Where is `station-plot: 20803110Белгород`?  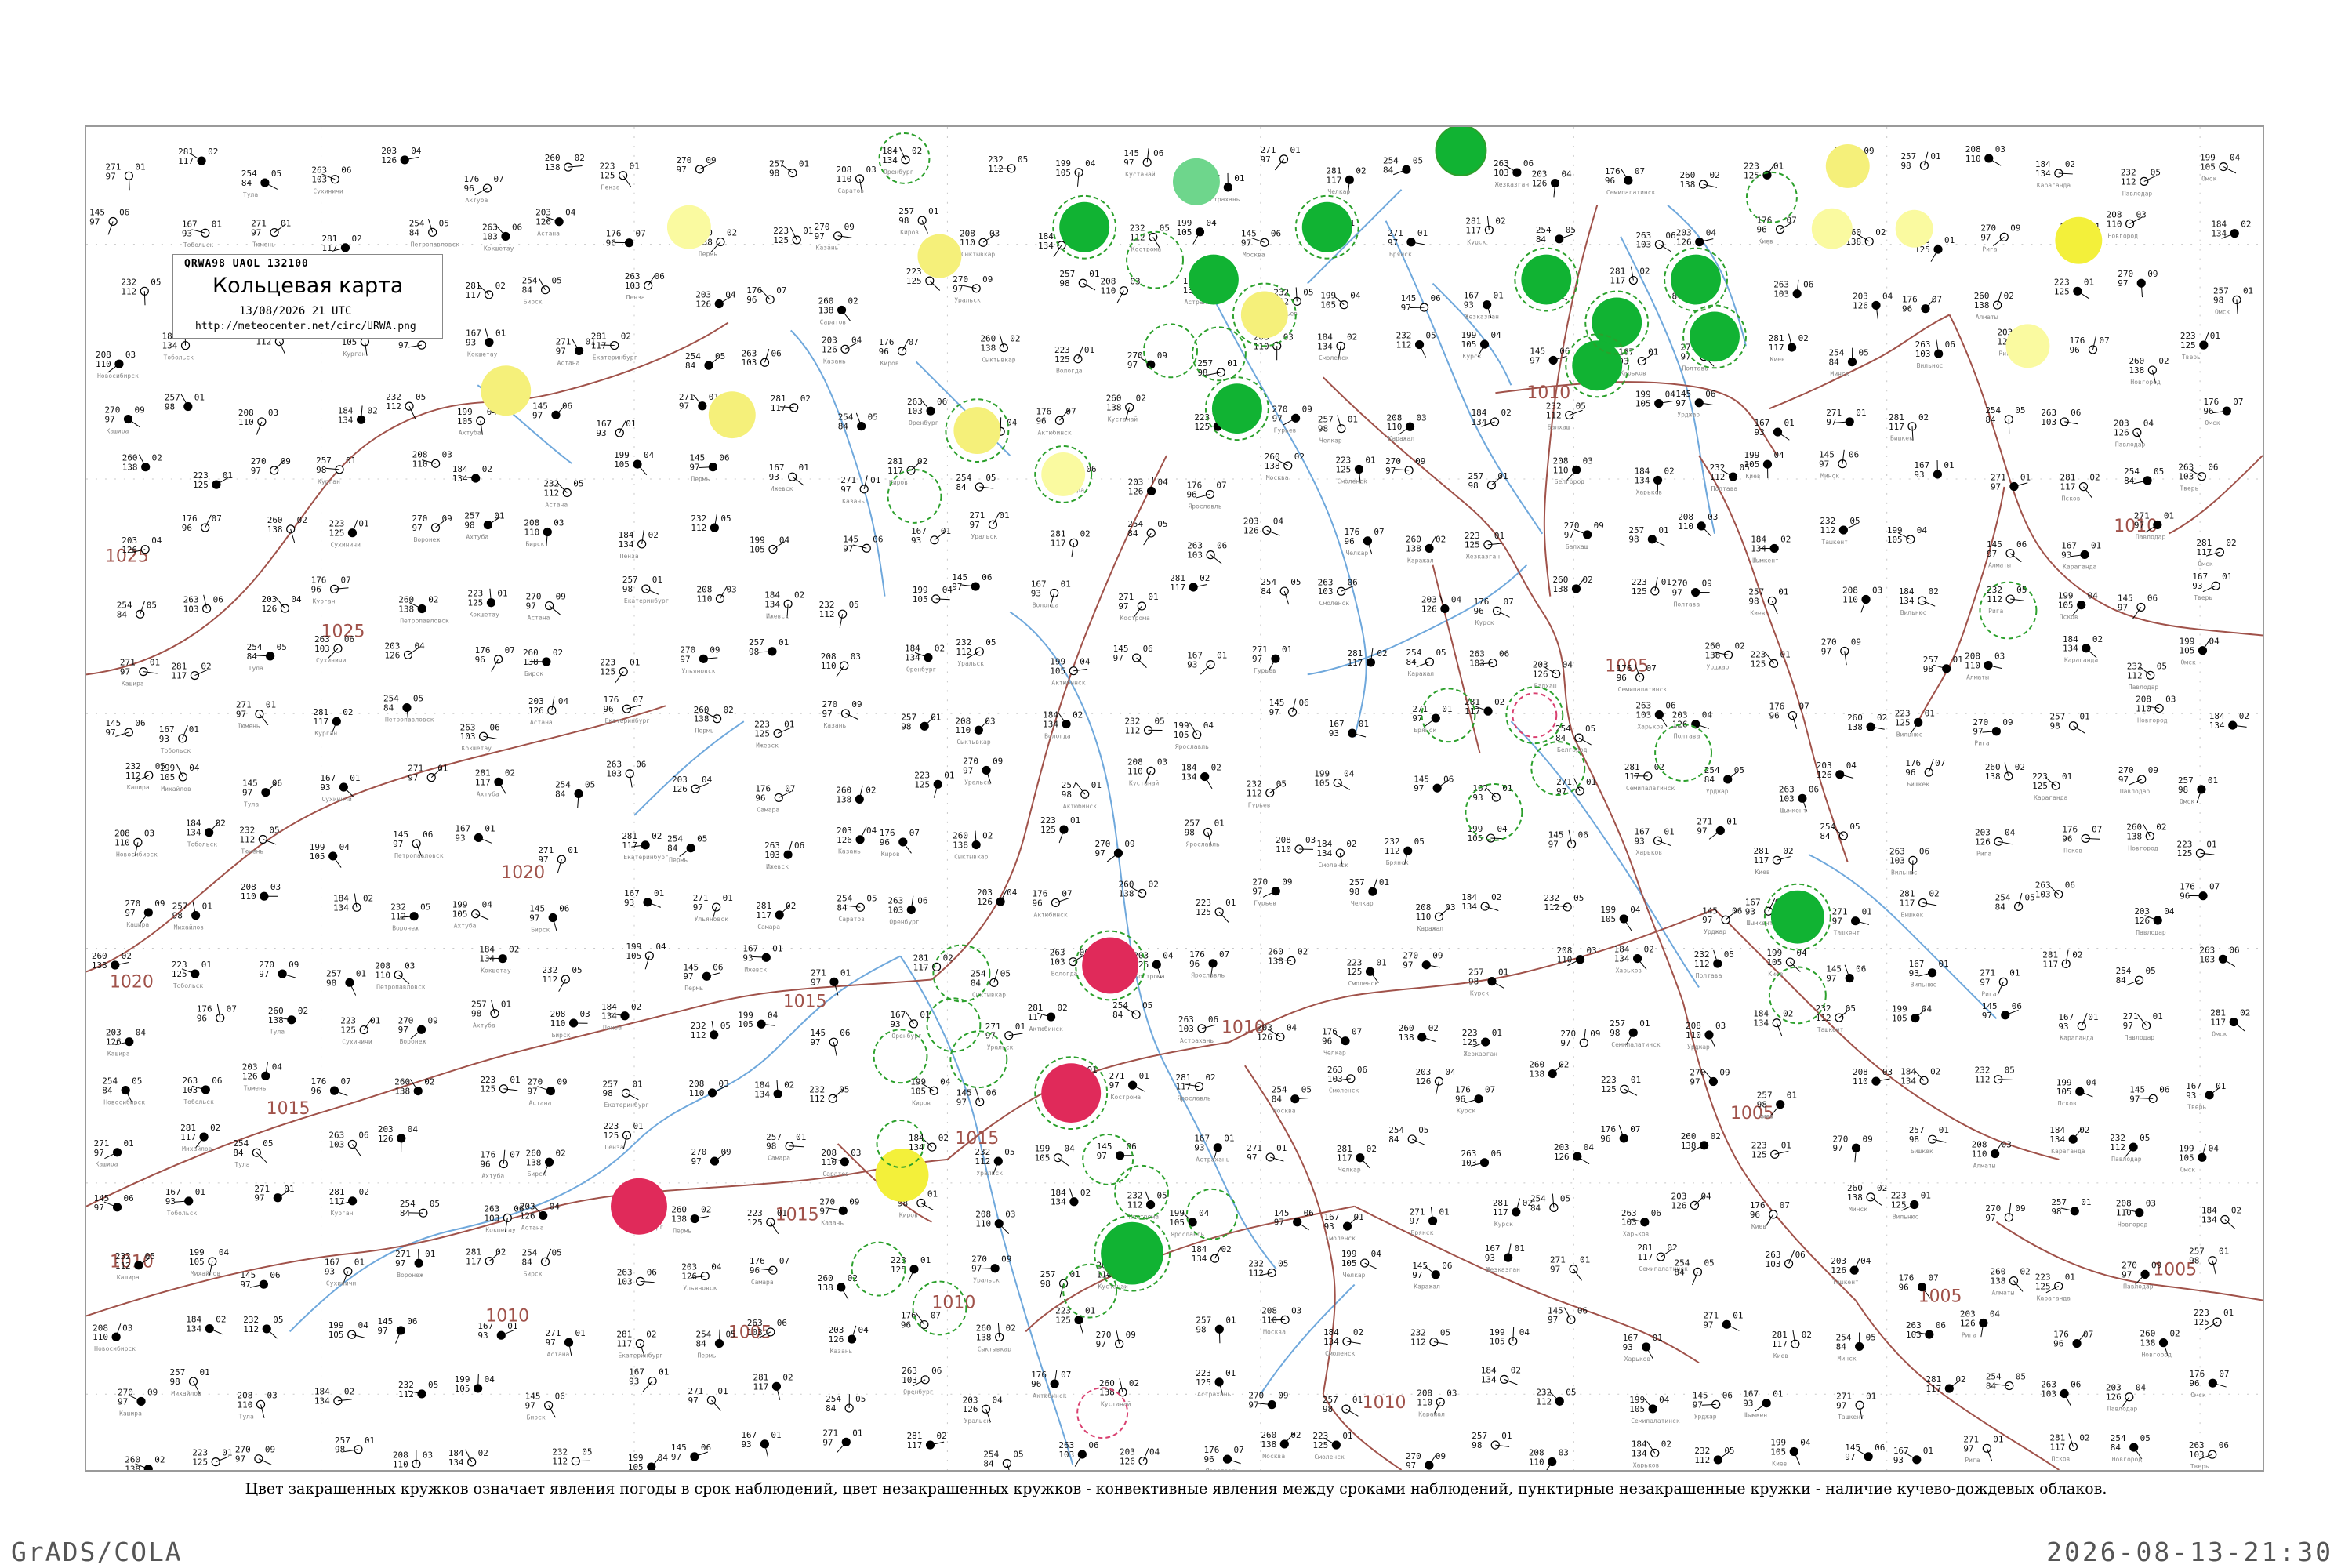 station-plot: 20803110Белгород is located at coordinates (1573, 471).